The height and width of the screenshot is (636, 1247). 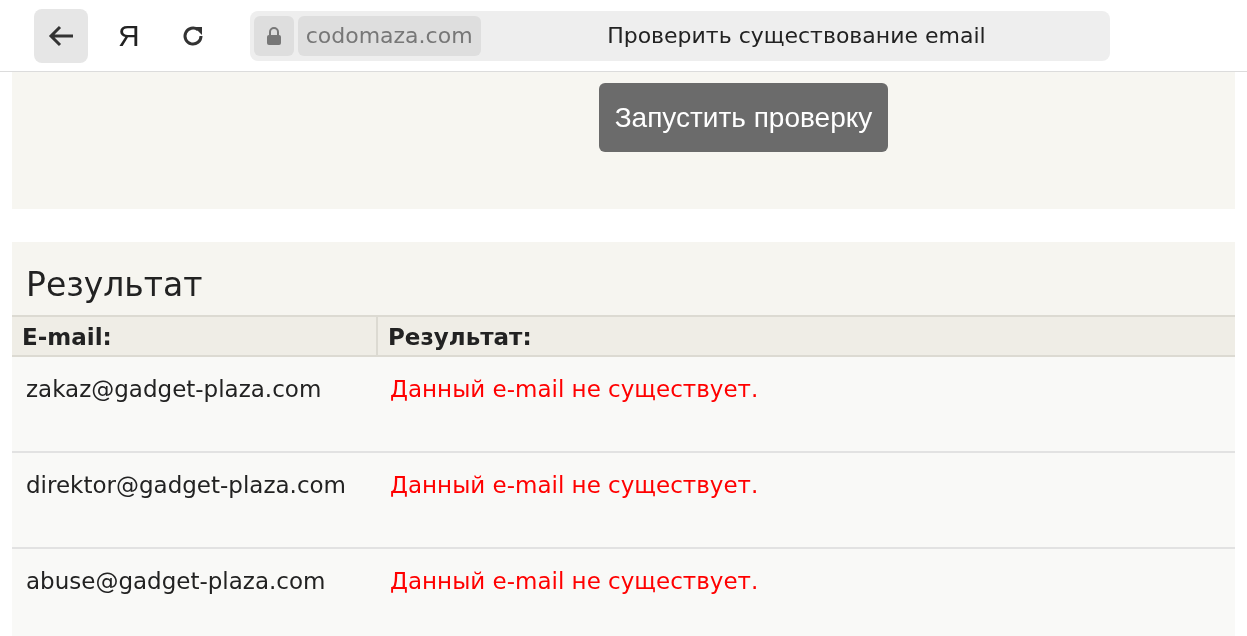 I want to click on column-header: Результат:, so click(x=460, y=337).